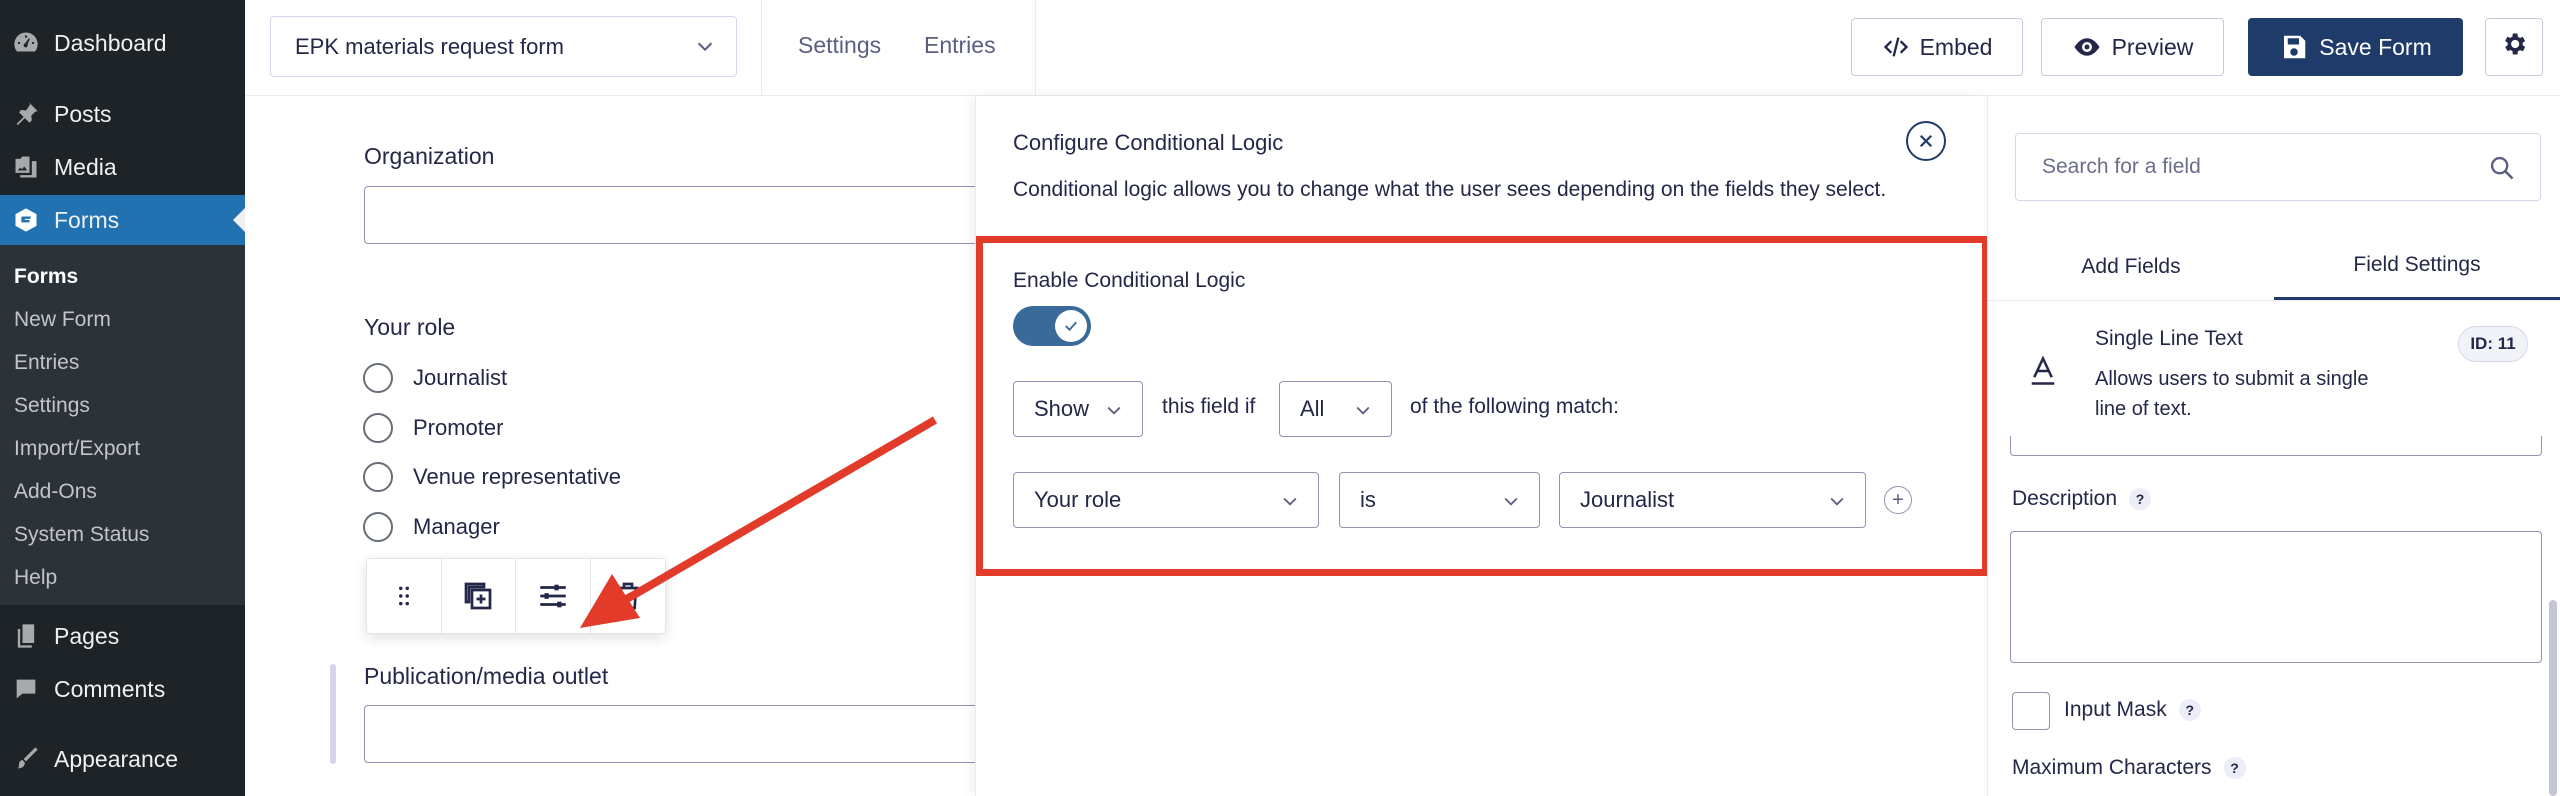 The image size is (2560, 796). Describe the element at coordinates (26, 689) in the screenshot. I see `comment-bubble-icon` at that location.